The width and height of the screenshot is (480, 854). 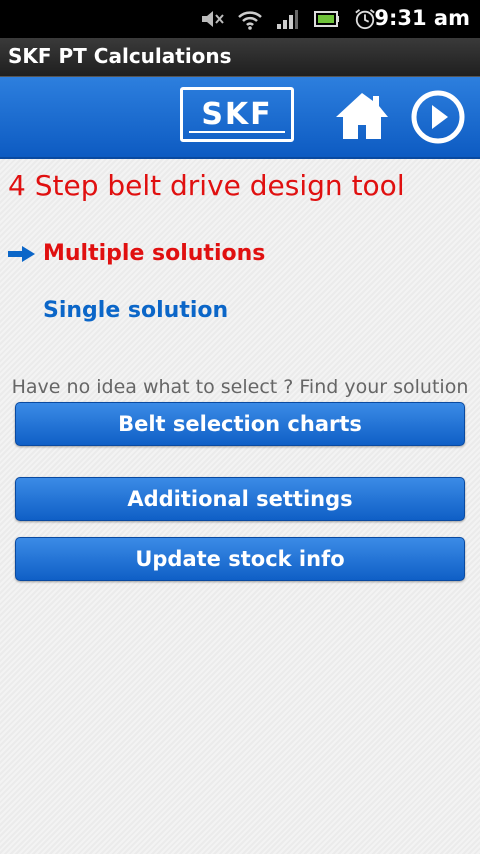 I want to click on option-single-solution: Single solution, so click(x=135, y=310).